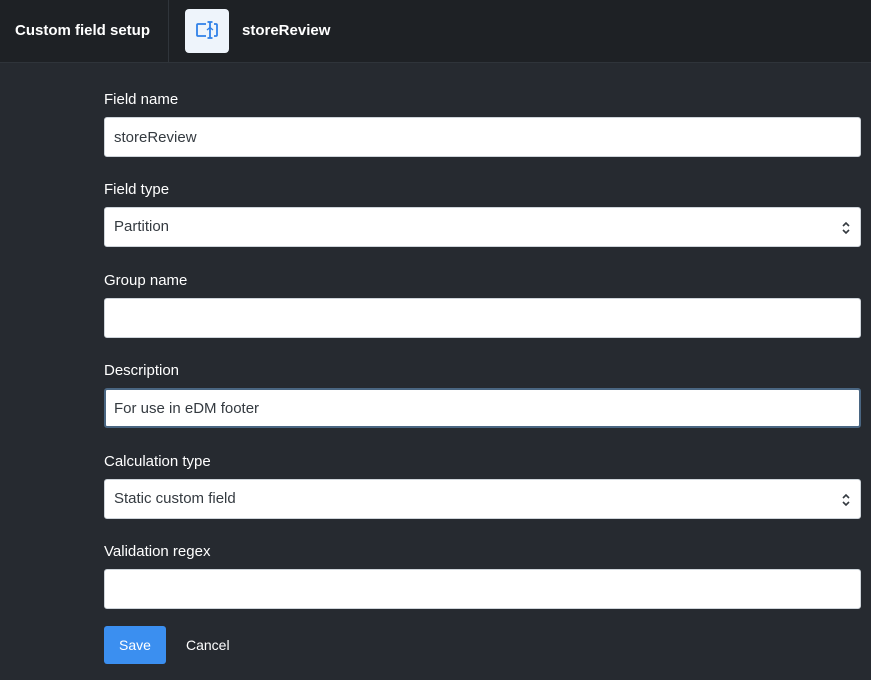 The image size is (871, 680). Describe the element at coordinates (286, 30) in the screenshot. I see `field-name-heading: storeReview` at that location.